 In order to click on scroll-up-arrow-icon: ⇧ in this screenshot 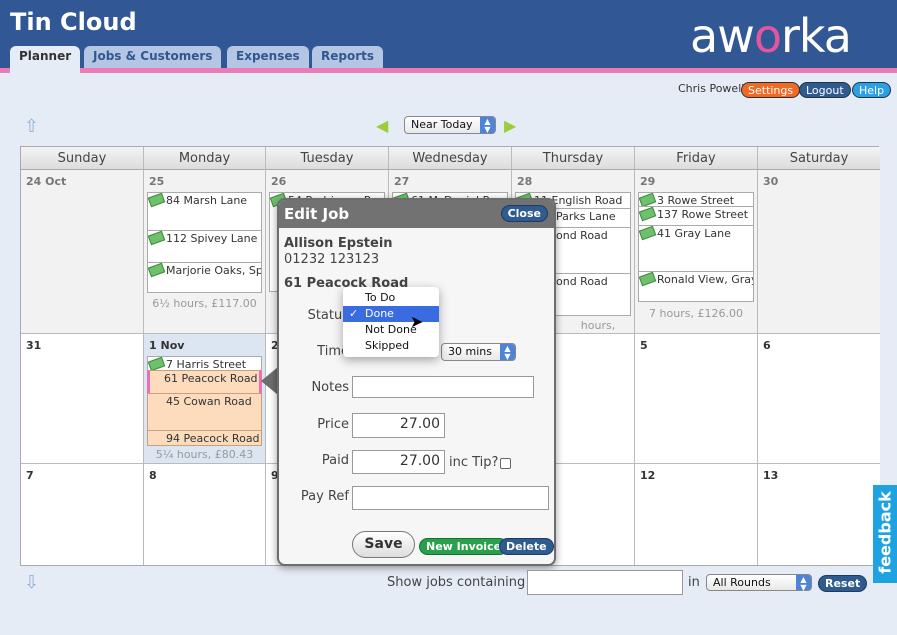, I will do `click(31, 126)`.